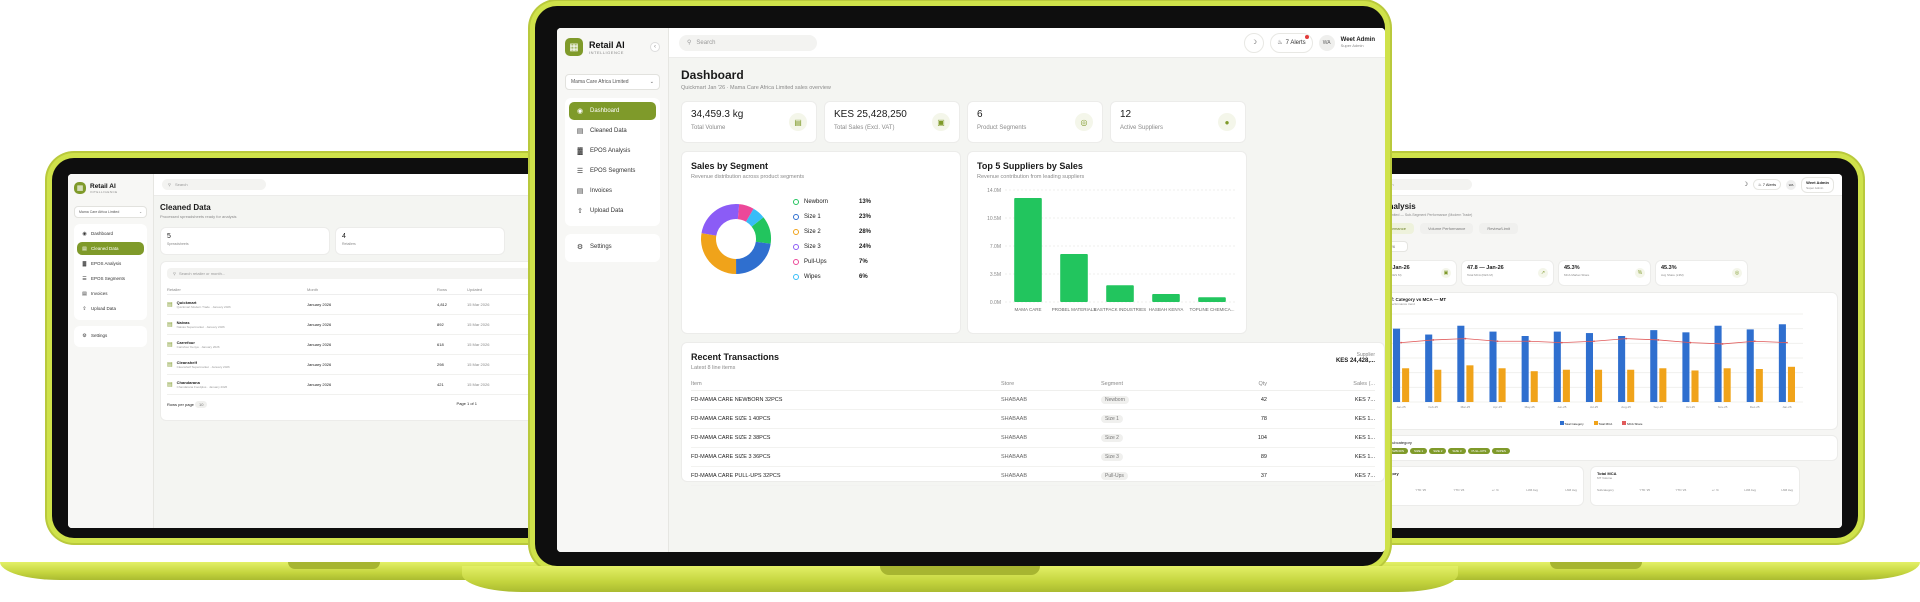 Image resolution: width=1920 pixels, height=602 pixels. I want to click on kpi-card: 45.3% MCA Market Share%, so click(1604, 273).